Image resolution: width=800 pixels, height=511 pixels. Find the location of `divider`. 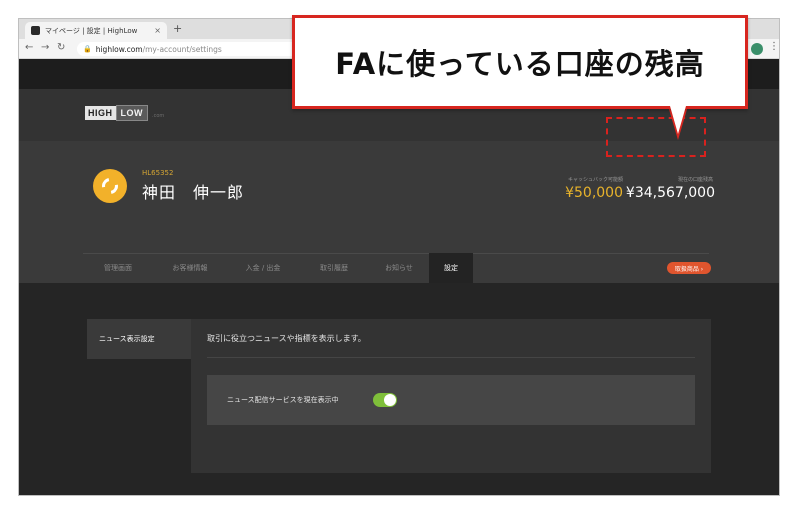

divider is located at coordinates (451, 357).